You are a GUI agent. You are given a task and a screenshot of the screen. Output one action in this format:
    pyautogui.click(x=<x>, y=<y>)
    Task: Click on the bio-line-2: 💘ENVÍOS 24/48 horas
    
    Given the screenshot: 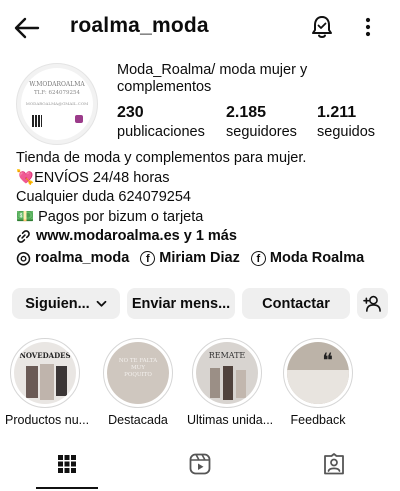 What is the action you would take?
    pyautogui.click(x=201, y=179)
    